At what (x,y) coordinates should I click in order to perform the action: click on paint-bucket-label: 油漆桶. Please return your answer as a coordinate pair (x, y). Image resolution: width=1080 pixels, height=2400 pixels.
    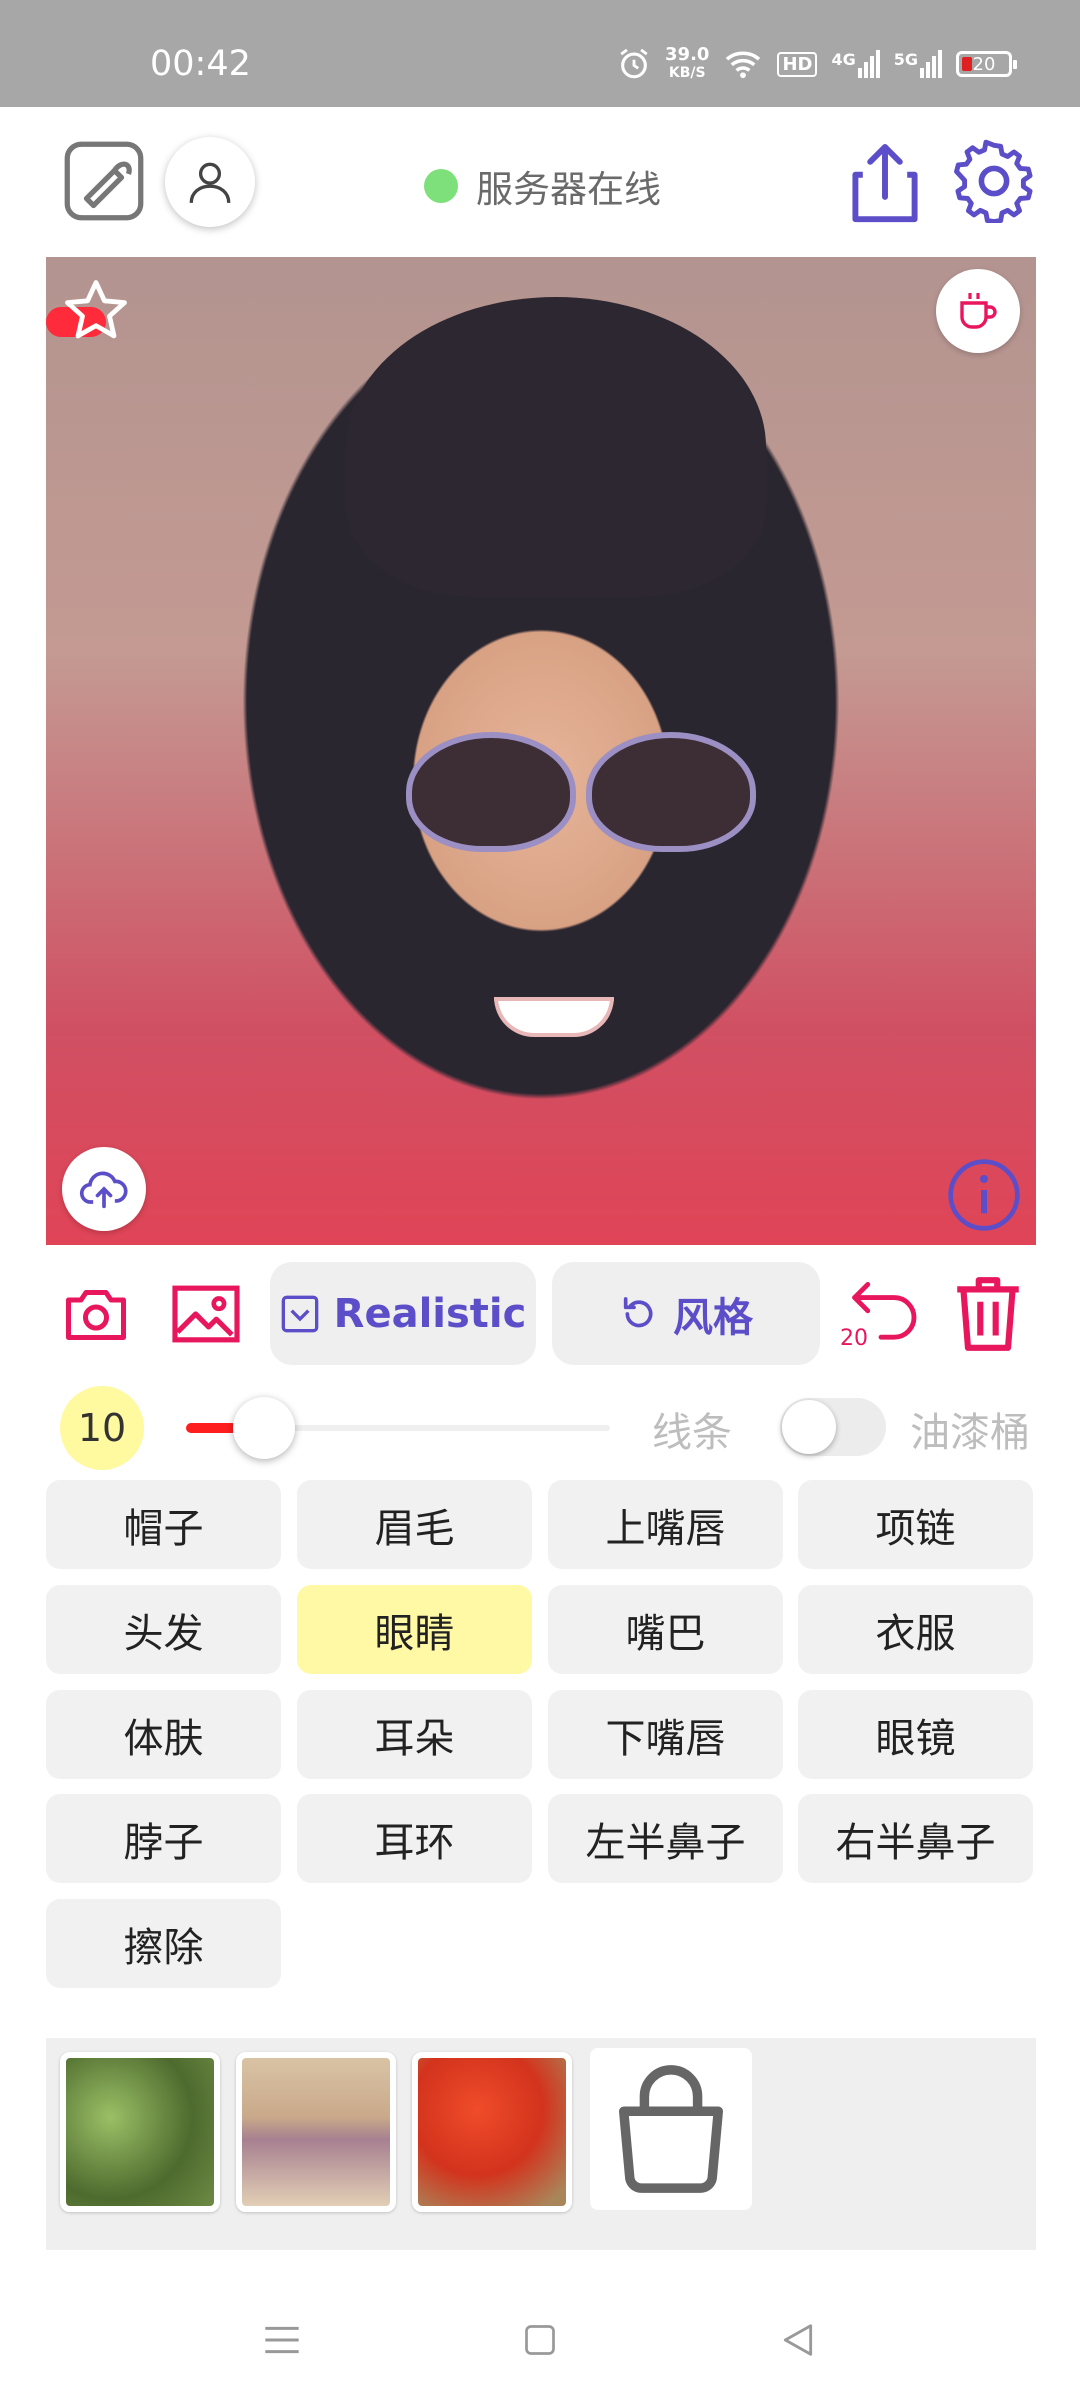
    Looking at the image, I should click on (970, 1433).